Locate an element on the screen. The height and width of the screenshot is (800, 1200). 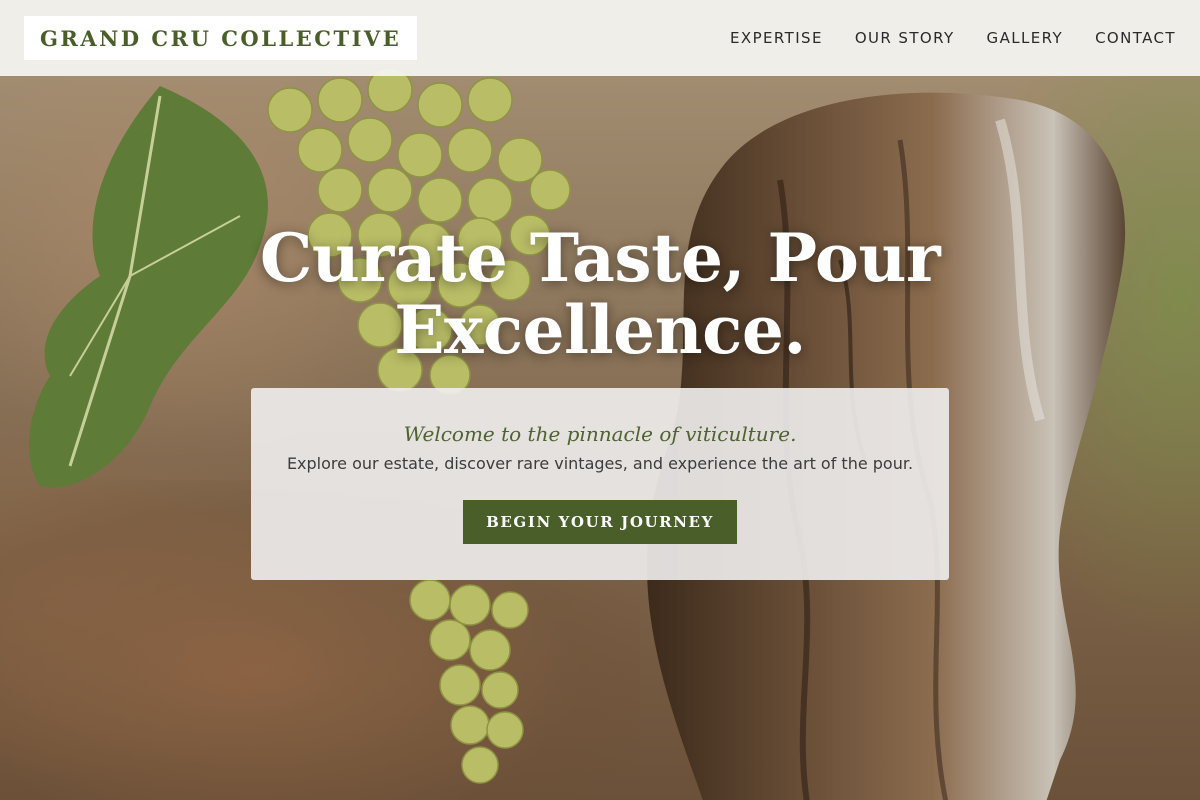
nav-link-contact: CONTACT is located at coordinates (1135, 38).